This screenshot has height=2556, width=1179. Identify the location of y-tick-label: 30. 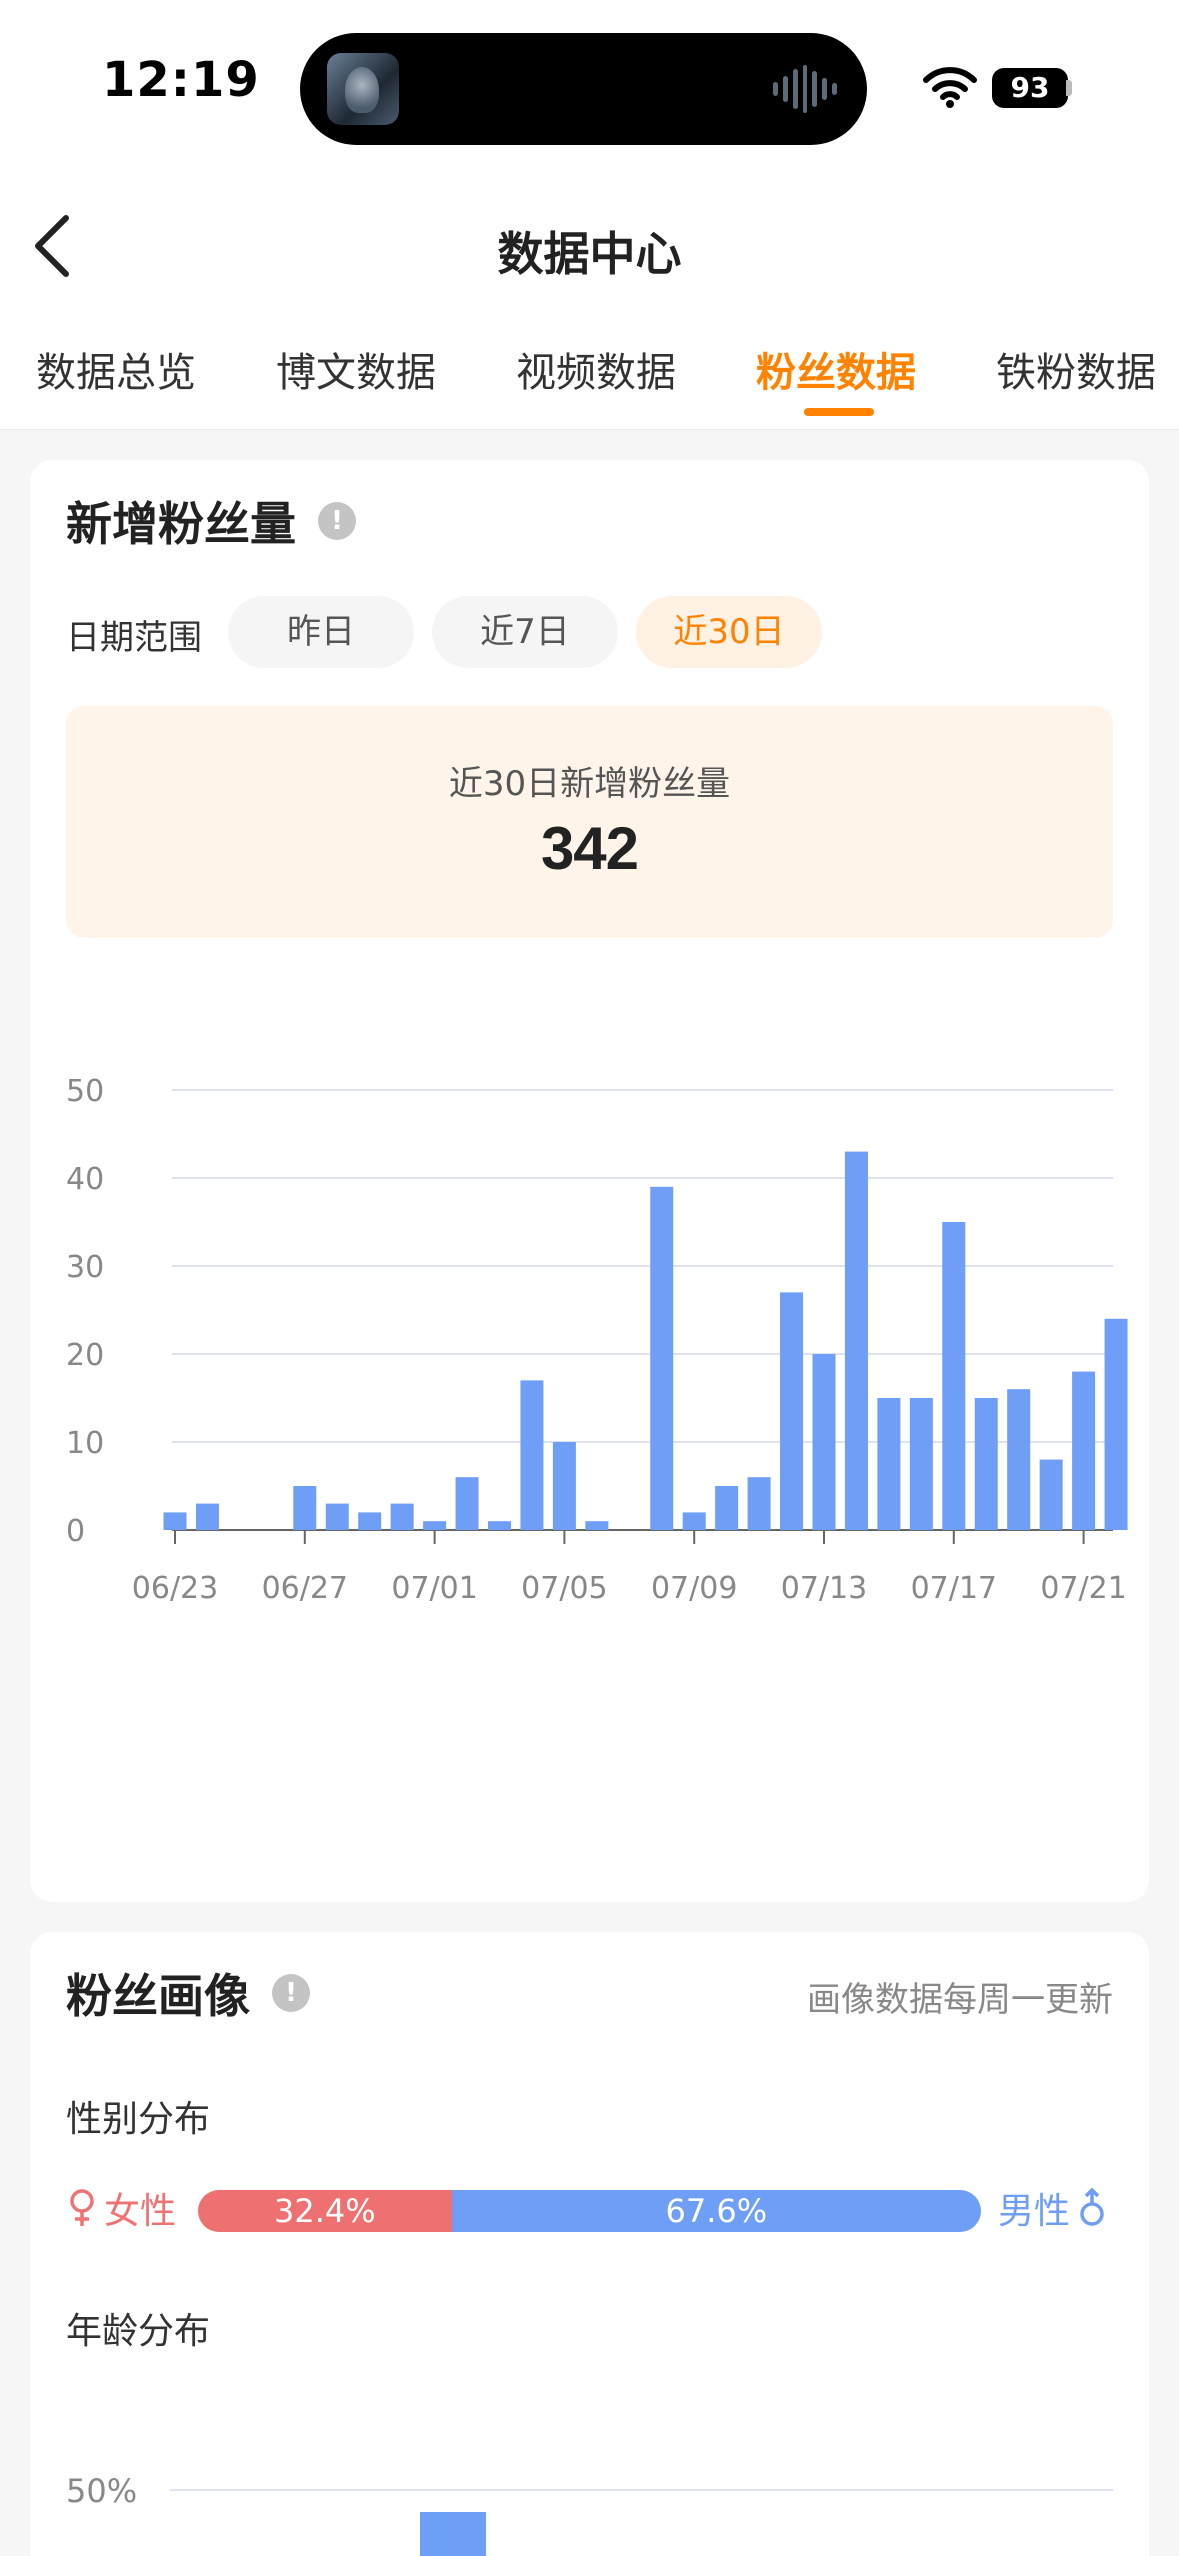
(85, 1267).